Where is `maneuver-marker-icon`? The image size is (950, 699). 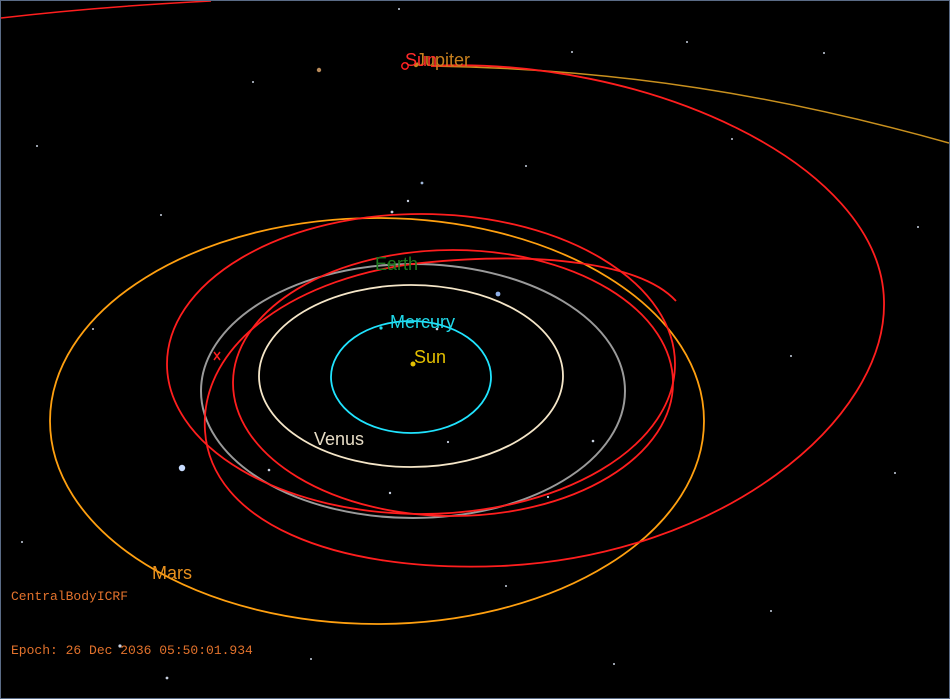
maneuver-marker-icon is located at coordinates (217, 356).